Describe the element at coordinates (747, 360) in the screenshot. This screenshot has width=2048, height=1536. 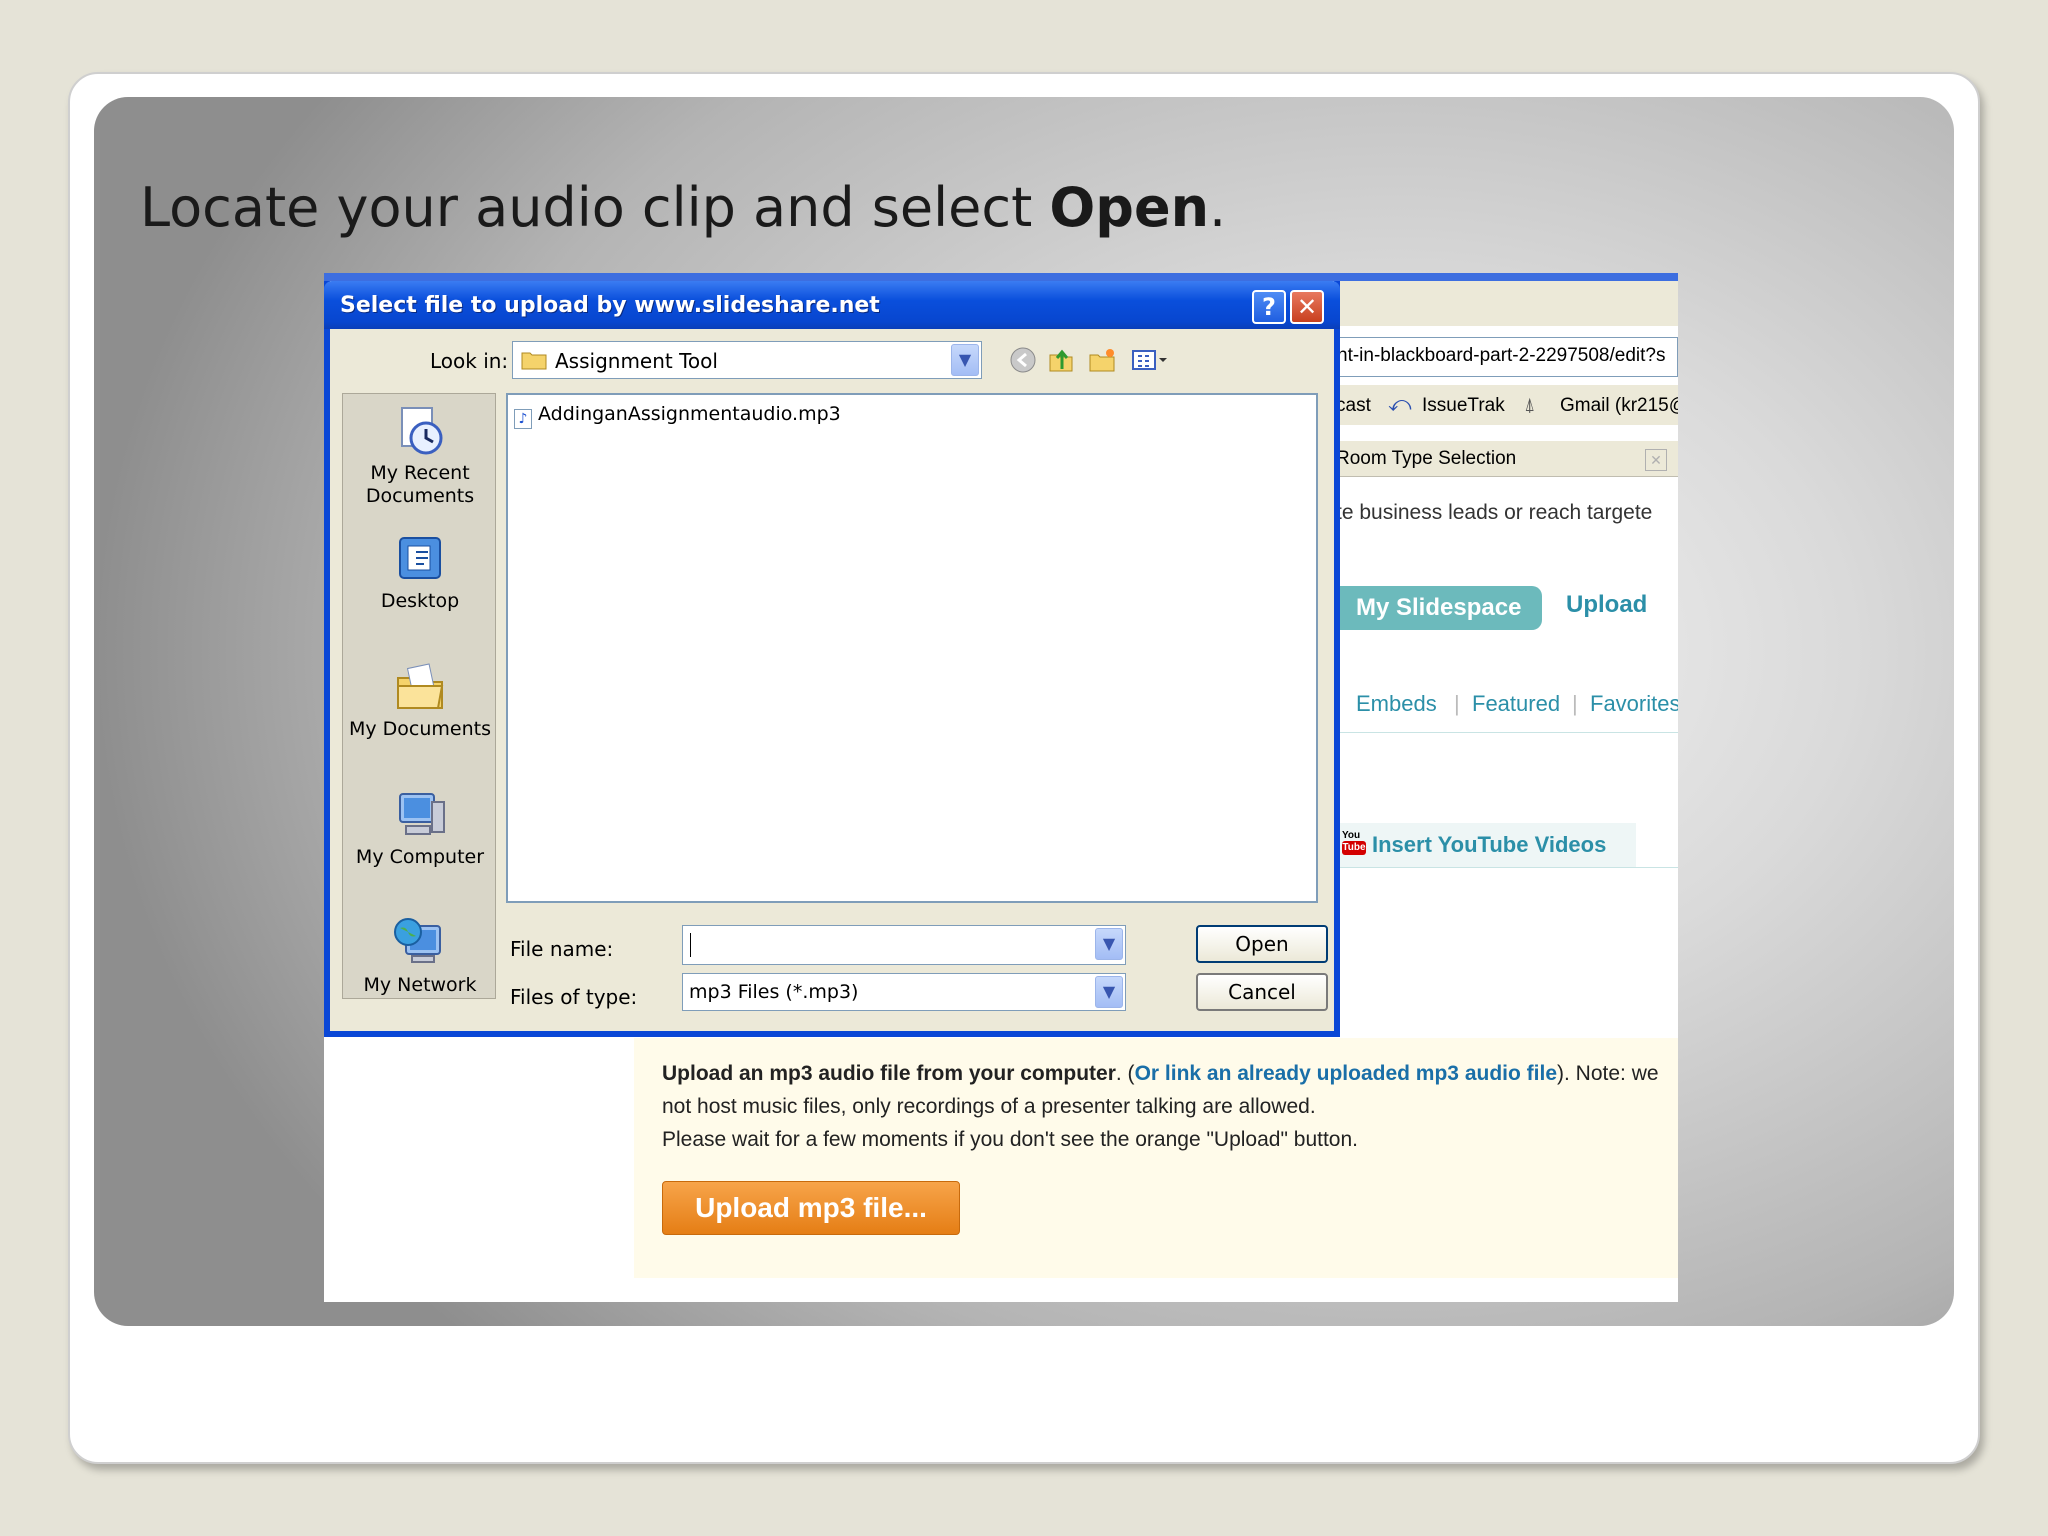
I see `look-in-select: Assignment Tool ▼` at that location.